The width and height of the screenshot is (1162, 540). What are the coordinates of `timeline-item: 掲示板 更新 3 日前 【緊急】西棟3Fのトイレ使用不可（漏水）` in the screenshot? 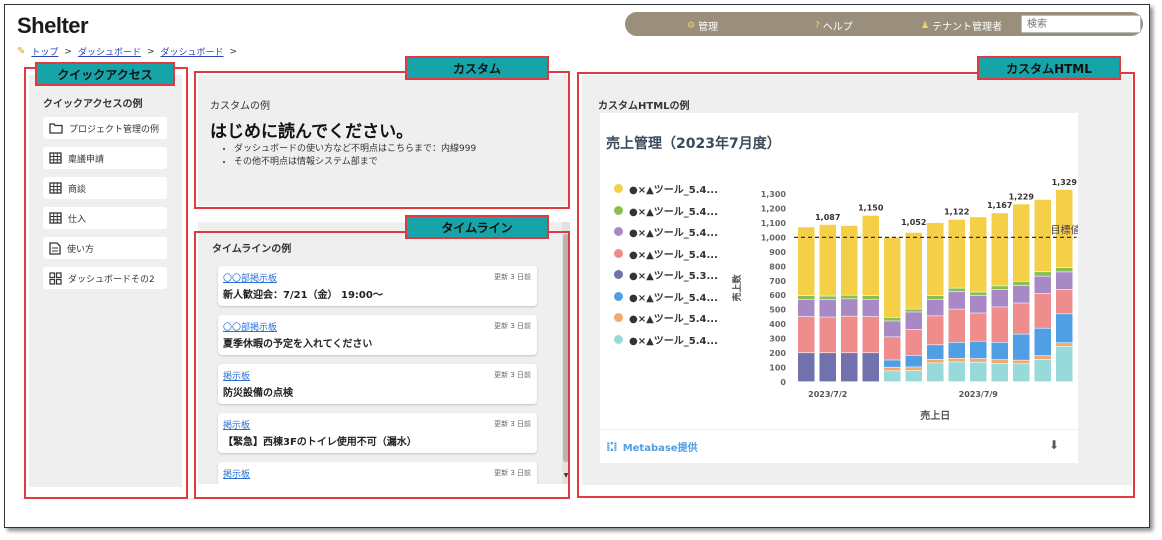 It's located at (377, 433).